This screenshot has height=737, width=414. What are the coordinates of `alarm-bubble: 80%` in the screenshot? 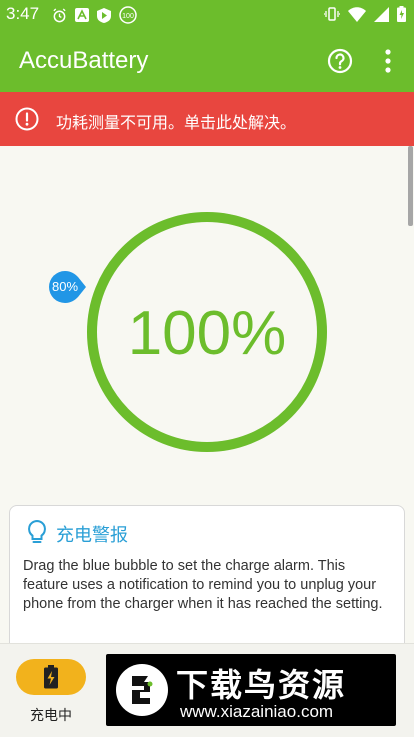 It's located at (68, 287).